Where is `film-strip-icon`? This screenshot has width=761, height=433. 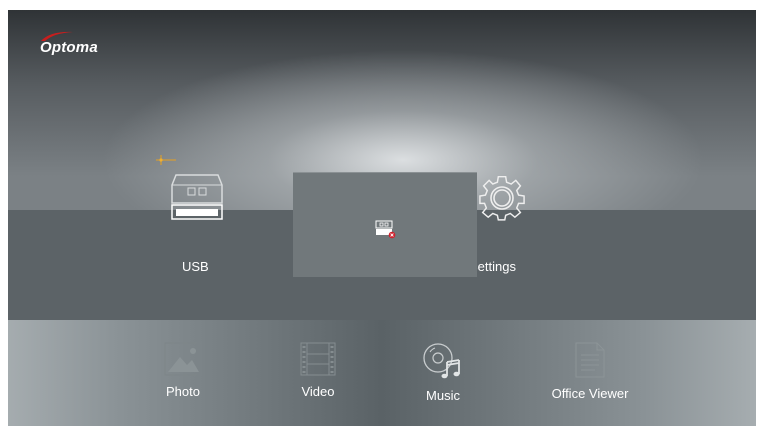
film-strip-icon is located at coordinates (318, 359).